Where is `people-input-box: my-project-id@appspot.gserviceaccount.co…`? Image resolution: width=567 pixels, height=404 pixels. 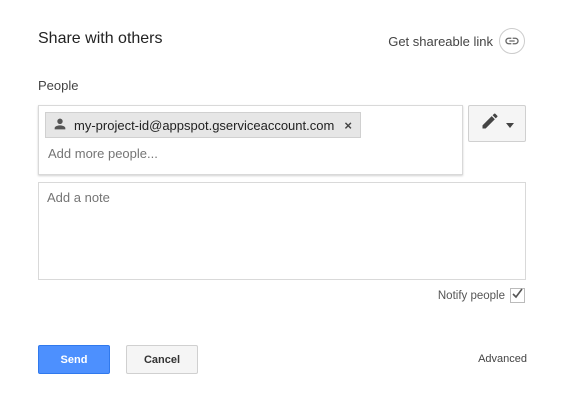 people-input-box: my-project-id@appspot.gserviceaccount.co… is located at coordinates (250, 140).